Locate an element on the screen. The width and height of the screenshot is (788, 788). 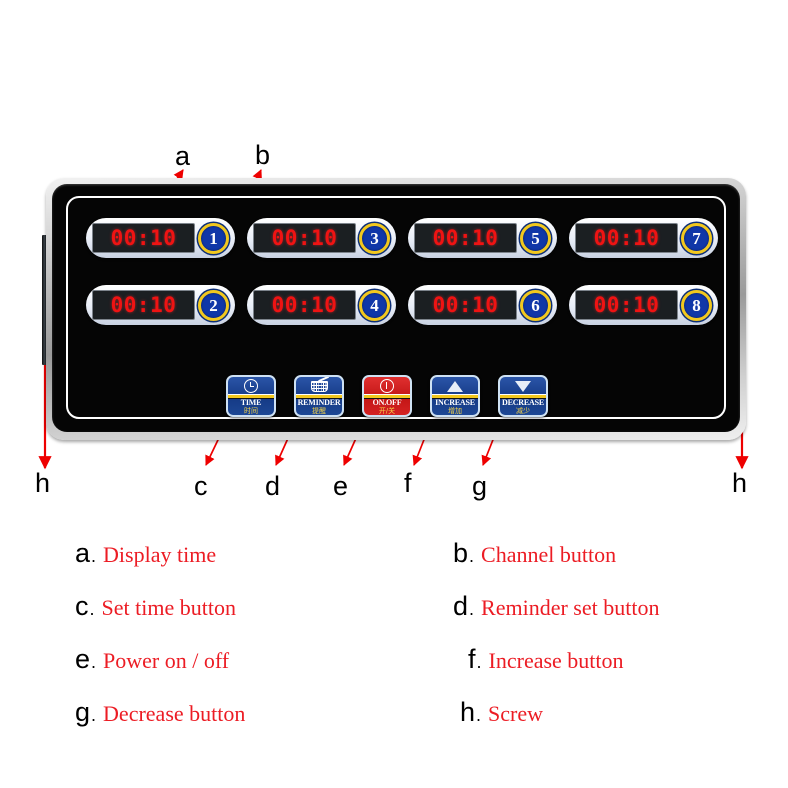
channel-button: 7 is located at coordinates (696, 238).